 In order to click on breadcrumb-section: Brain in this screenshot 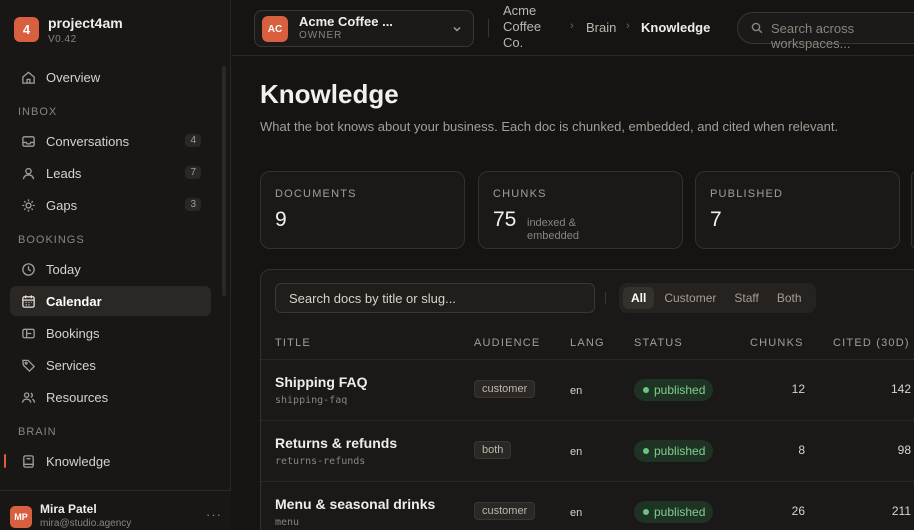, I will do `click(601, 27)`.